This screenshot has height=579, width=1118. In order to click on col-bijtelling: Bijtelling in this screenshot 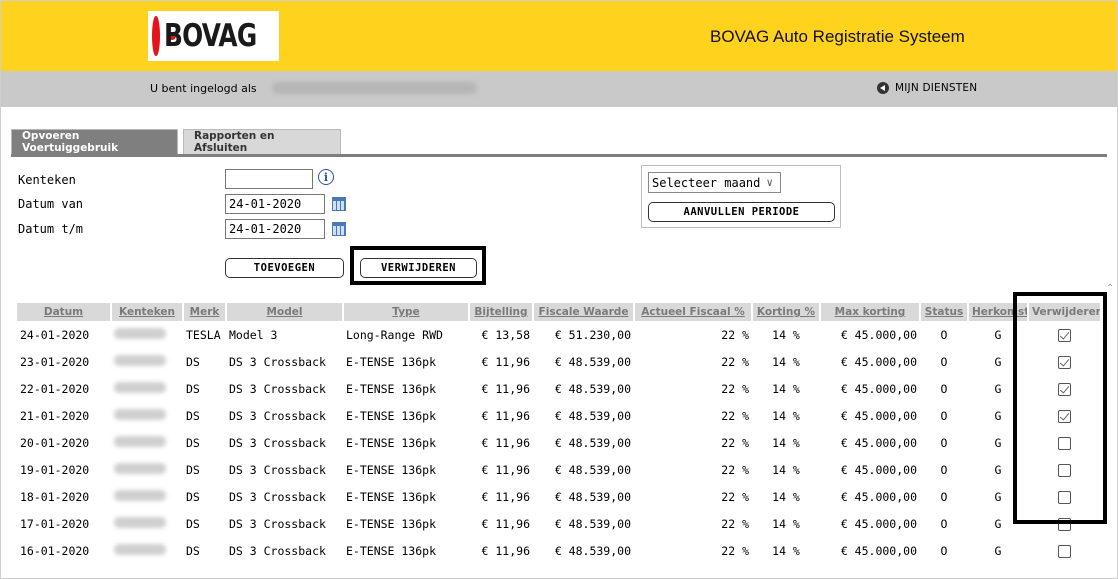, I will do `click(501, 312)`.